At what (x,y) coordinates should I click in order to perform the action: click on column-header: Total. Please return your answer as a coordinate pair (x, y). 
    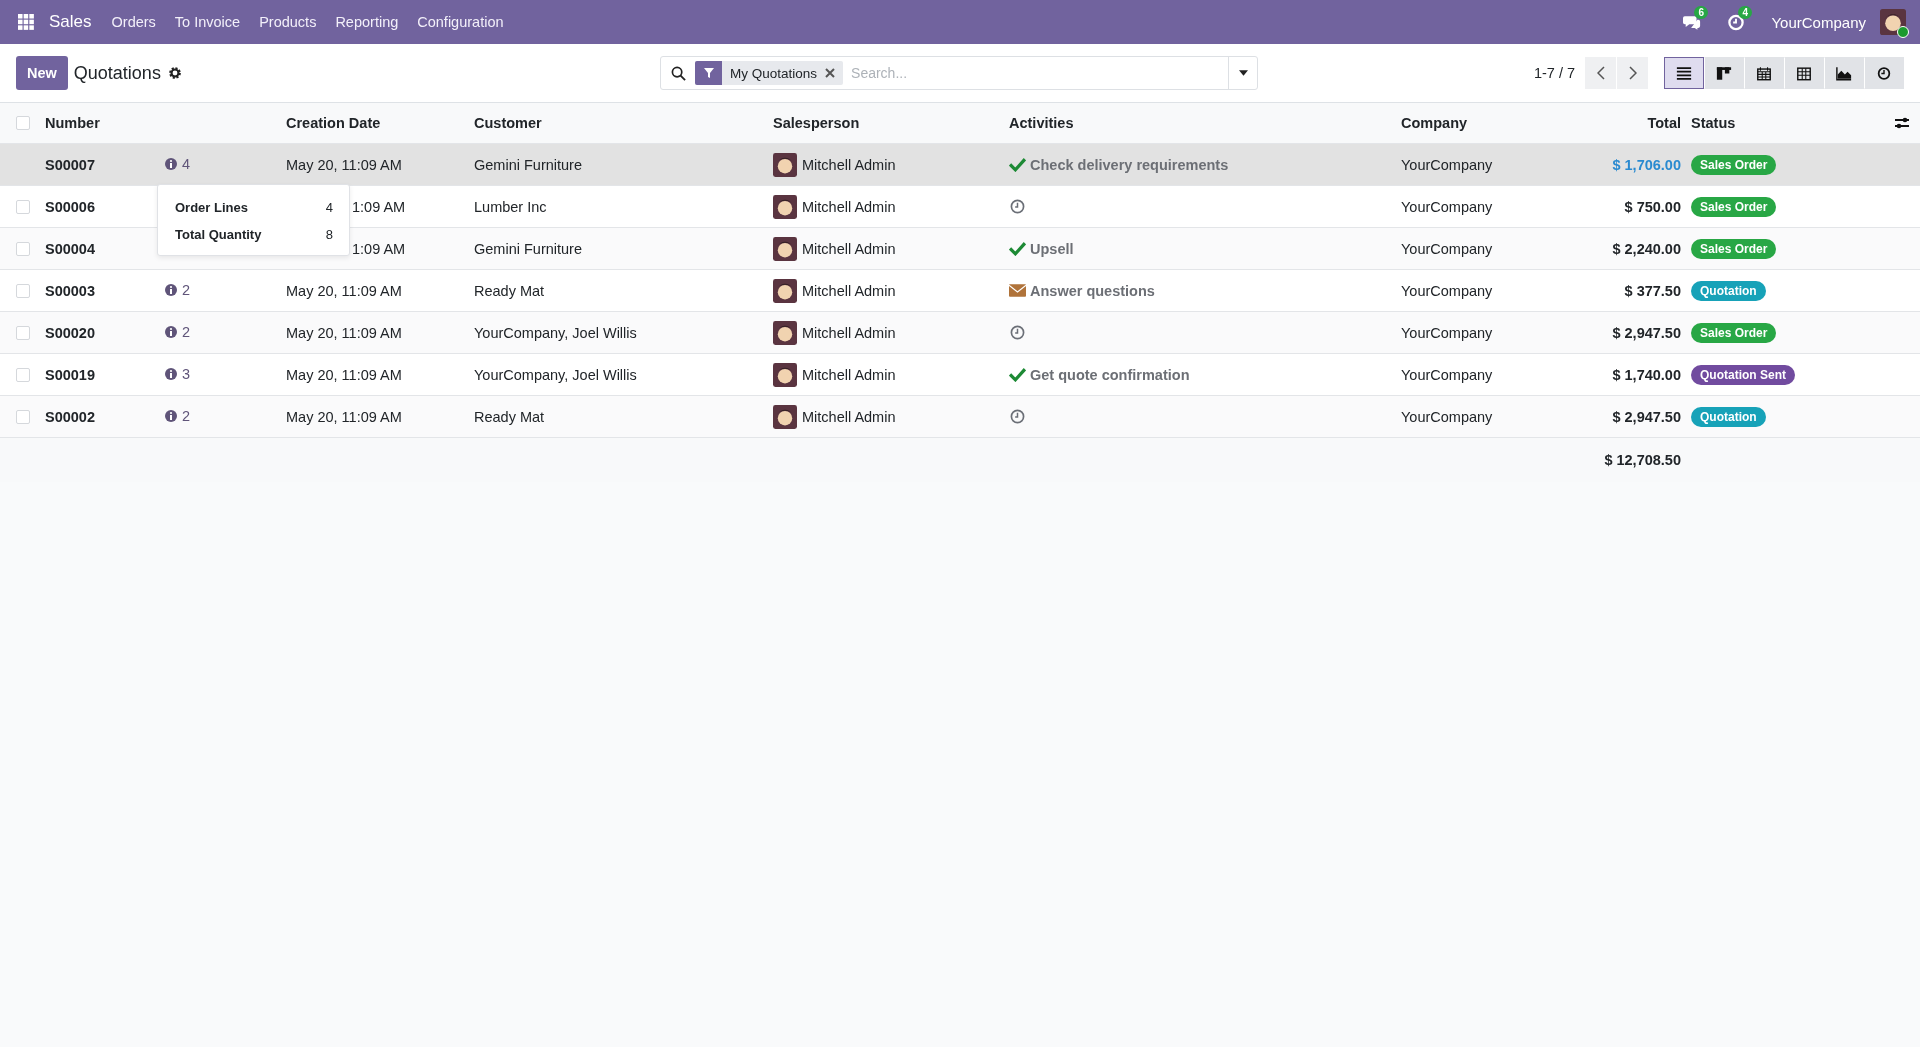
    Looking at the image, I should click on (1616, 123).